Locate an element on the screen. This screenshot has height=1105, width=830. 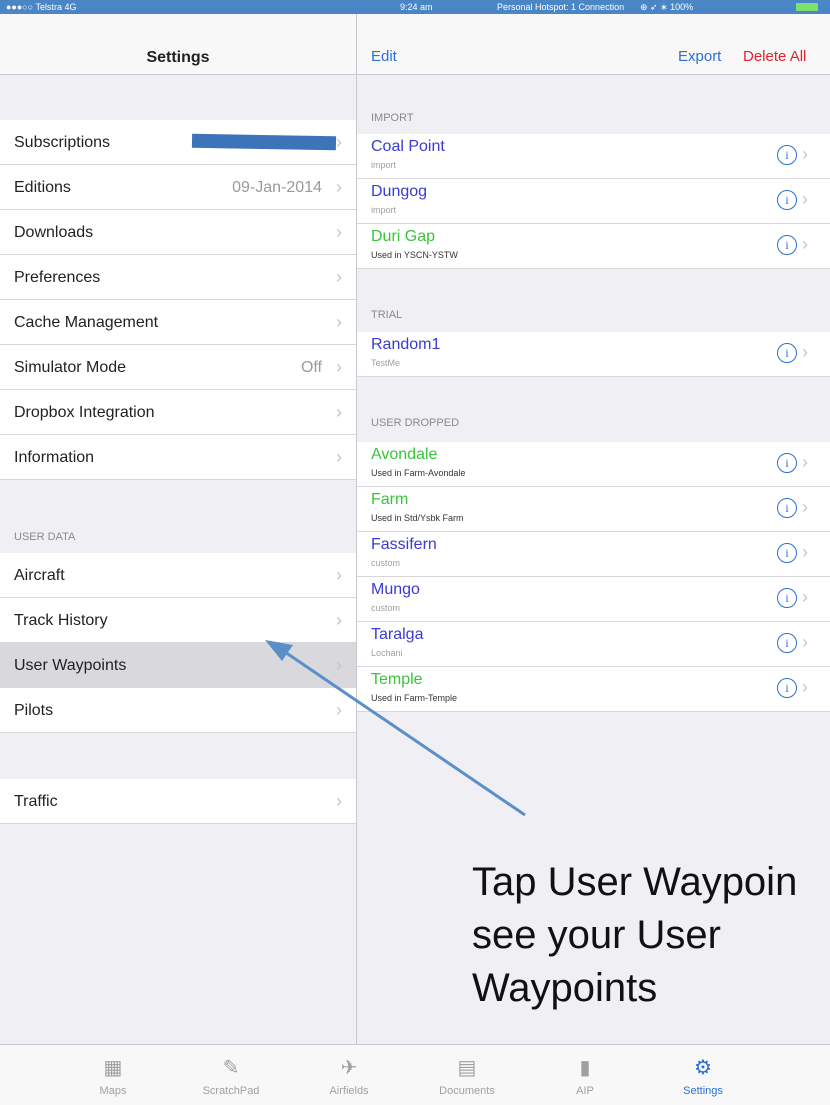
tab-label: Settings is located at coordinates (703, 1091).